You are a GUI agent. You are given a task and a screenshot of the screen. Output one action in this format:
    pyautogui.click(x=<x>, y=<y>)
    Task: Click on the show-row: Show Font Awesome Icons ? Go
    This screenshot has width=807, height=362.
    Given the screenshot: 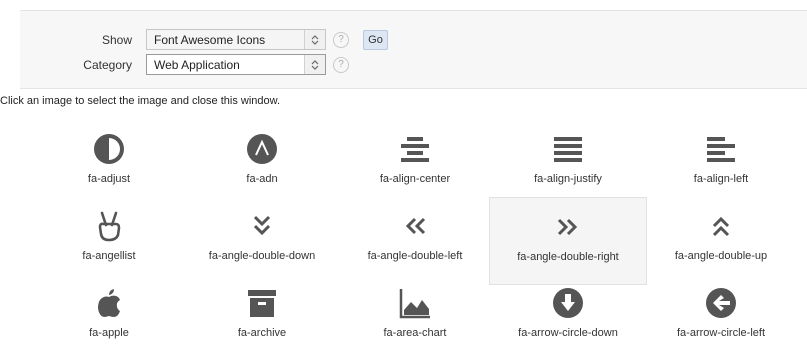 What is the action you would take?
    pyautogui.click(x=204, y=39)
    